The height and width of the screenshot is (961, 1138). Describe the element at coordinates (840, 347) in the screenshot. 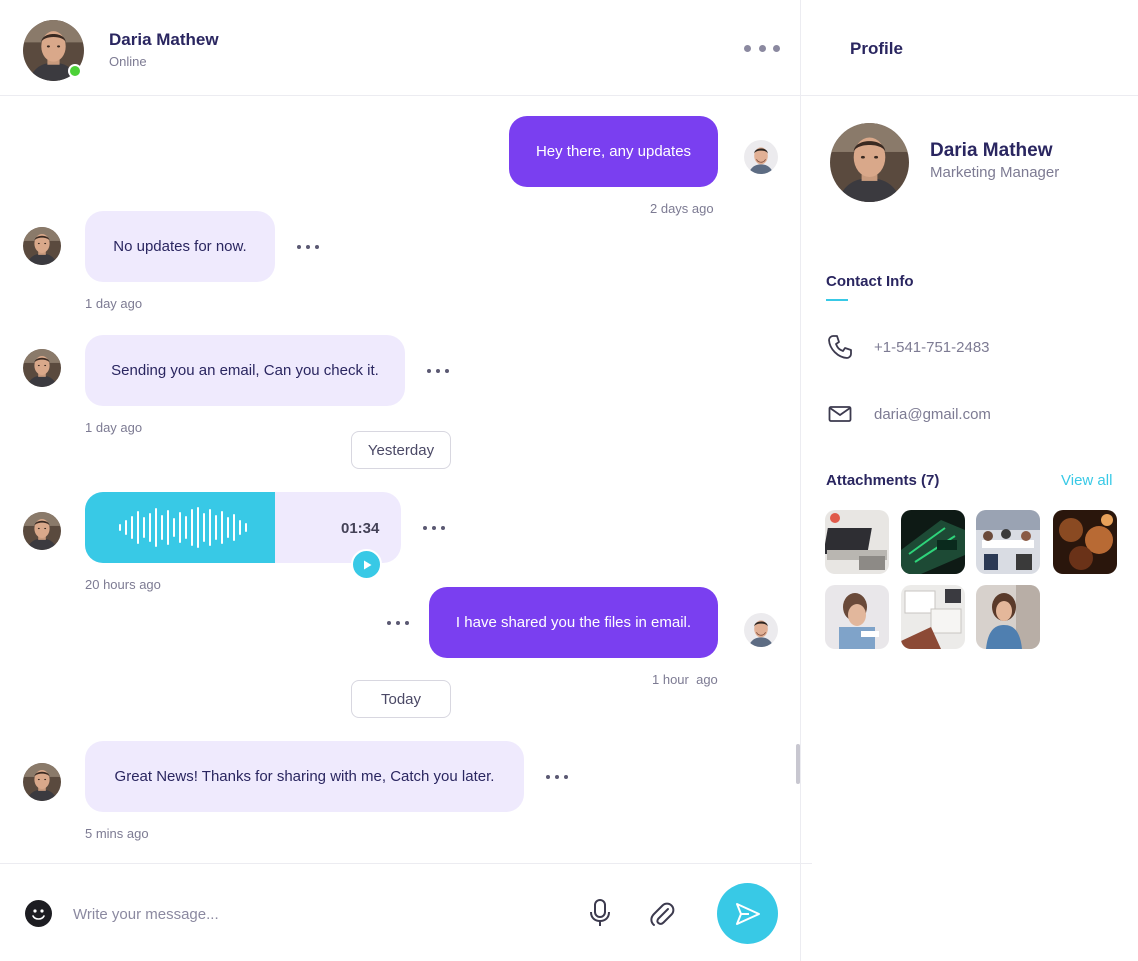

I see `phone-icon` at that location.